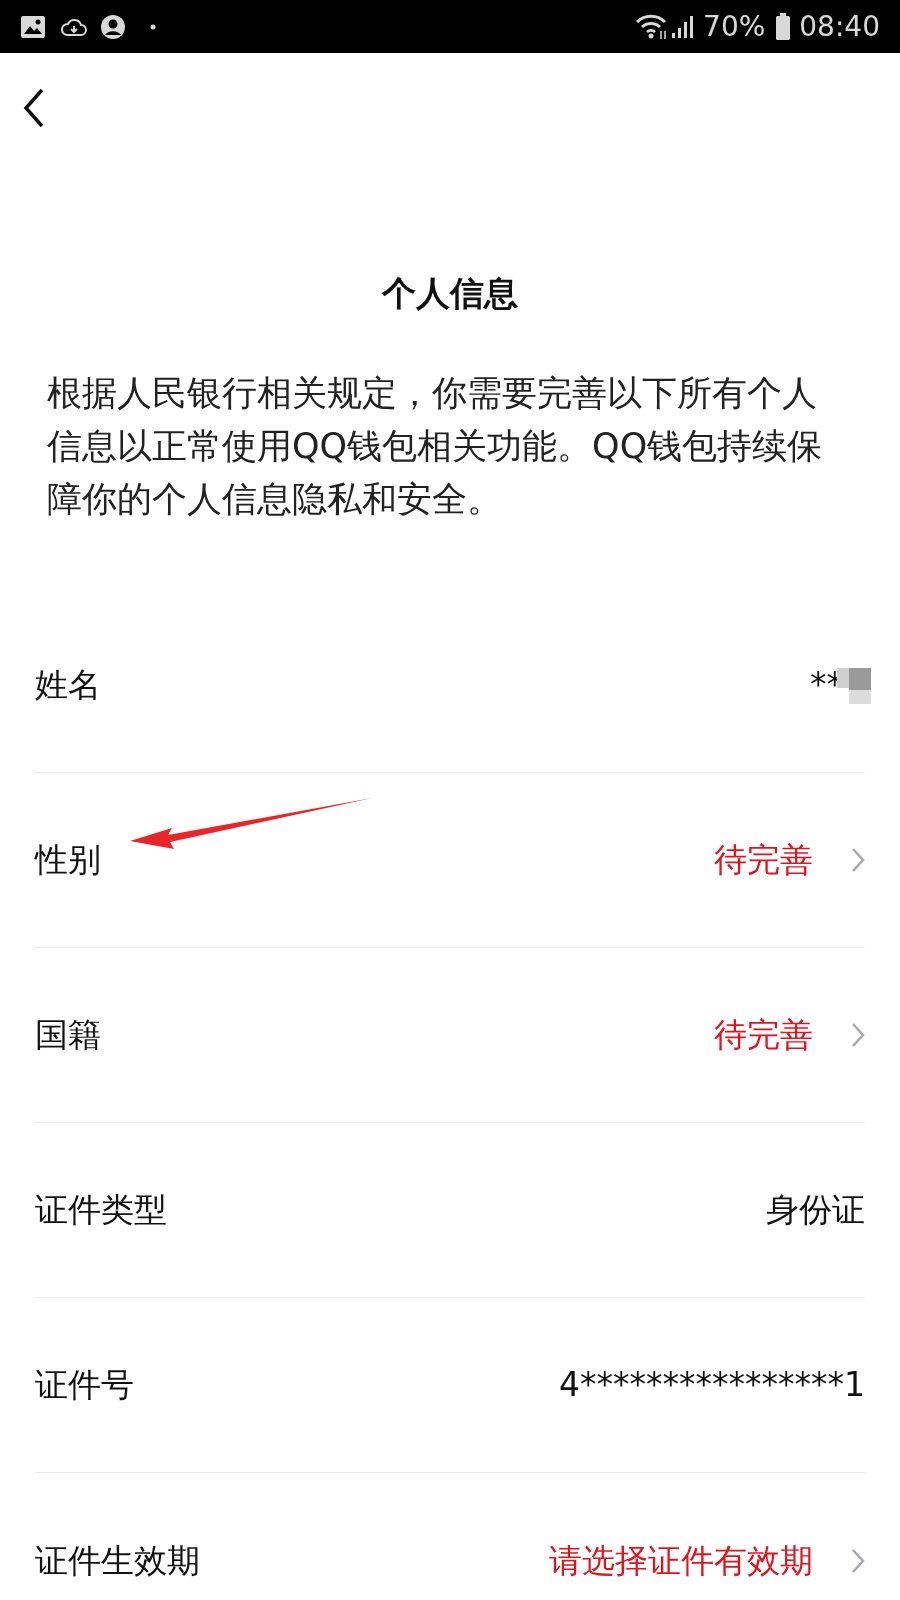 The height and width of the screenshot is (1600, 900). What do you see at coordinates (435, 446) in the screenshot?
I see `description-text: 根据人民银行相关规定，你需要完善以下所有个人信息以正常使用QQ钱包相关功能。QQ钱包持续保障你的个人信息隐私和安全。` at bounding box center [435, 446].